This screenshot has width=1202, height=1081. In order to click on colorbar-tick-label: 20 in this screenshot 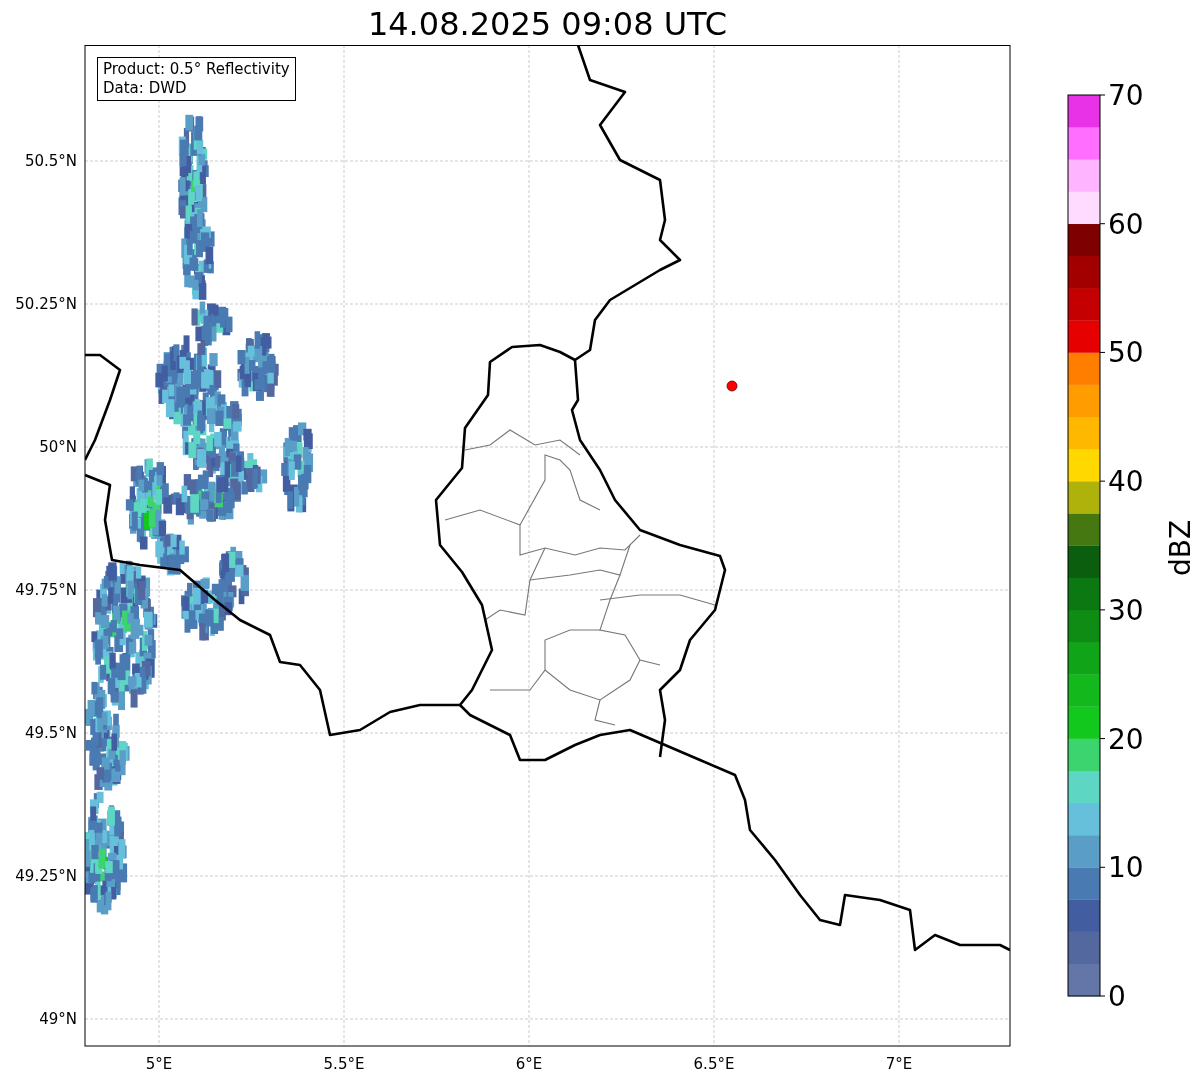, I will do `click(1126, 739)`.